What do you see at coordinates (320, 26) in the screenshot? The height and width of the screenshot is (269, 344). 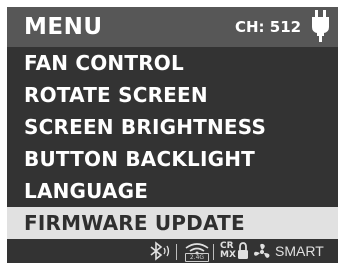 I see `plug-icon` at bounding box center [320, 26].